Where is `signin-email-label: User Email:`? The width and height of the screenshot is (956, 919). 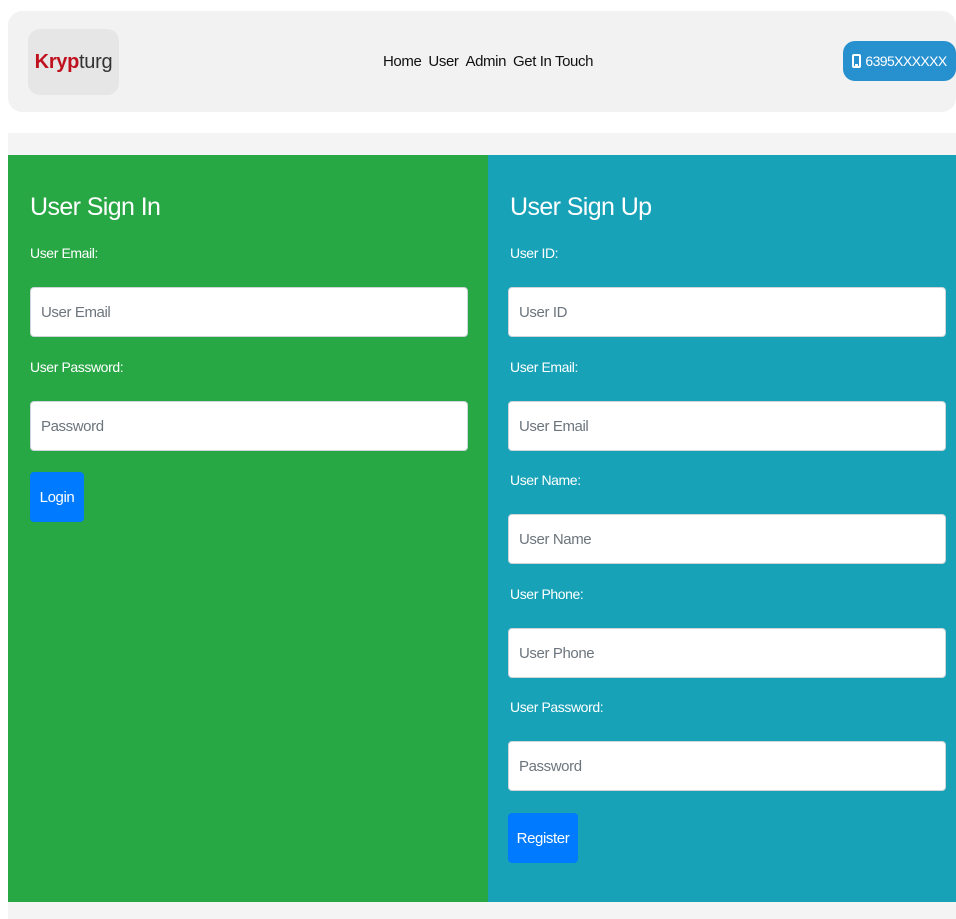
signin-email-label: User Email: is located at coordinates (64, 253).